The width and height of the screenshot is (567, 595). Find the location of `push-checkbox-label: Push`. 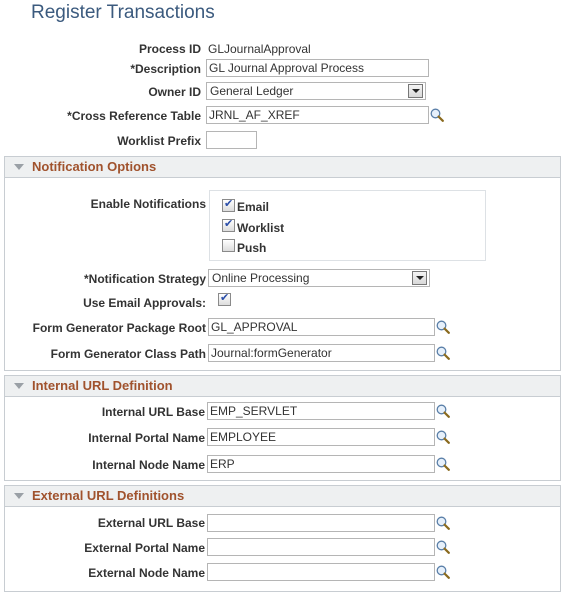

push-checkbox-label: Push is located at coordinates (252, 248).